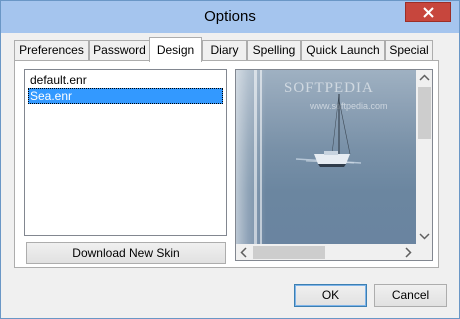 This screenshot has width=460, height=319. I want to click on download-new-skin-button: Download New Skin, so click(126, 253).